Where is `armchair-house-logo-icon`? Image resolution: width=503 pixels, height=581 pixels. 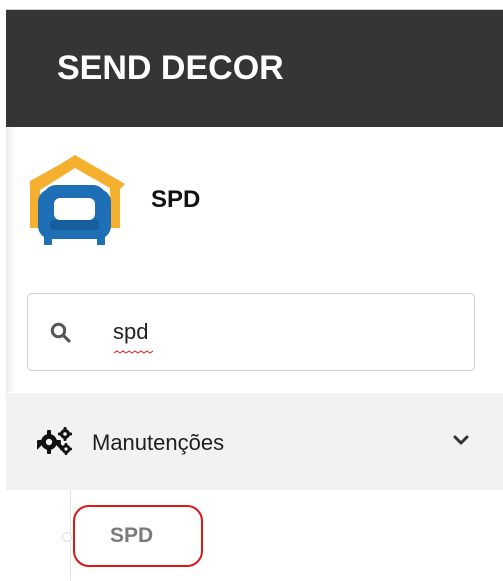
armchair-house-logo-icon is located at coordinates (77, 199).